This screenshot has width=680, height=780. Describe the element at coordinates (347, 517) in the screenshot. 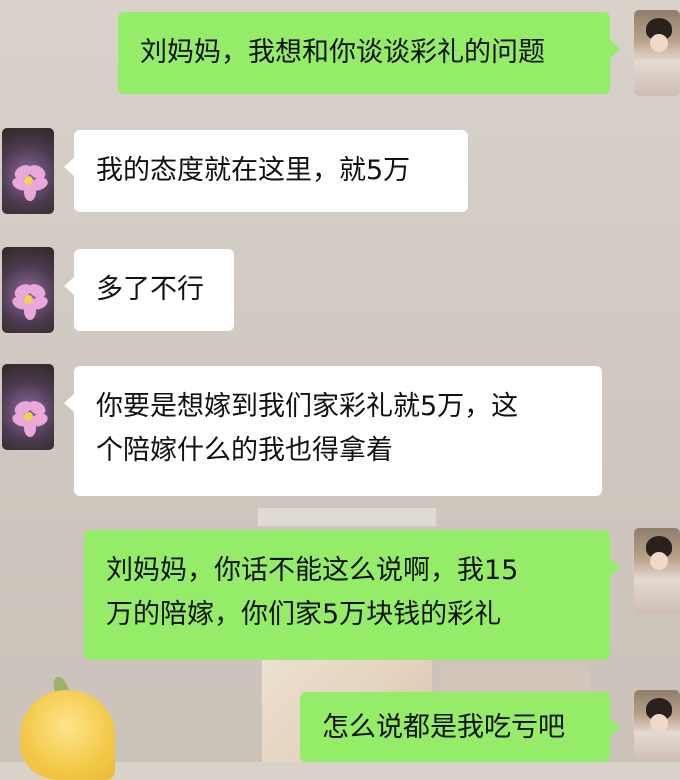

I see `wallpaper-frame` at that location.